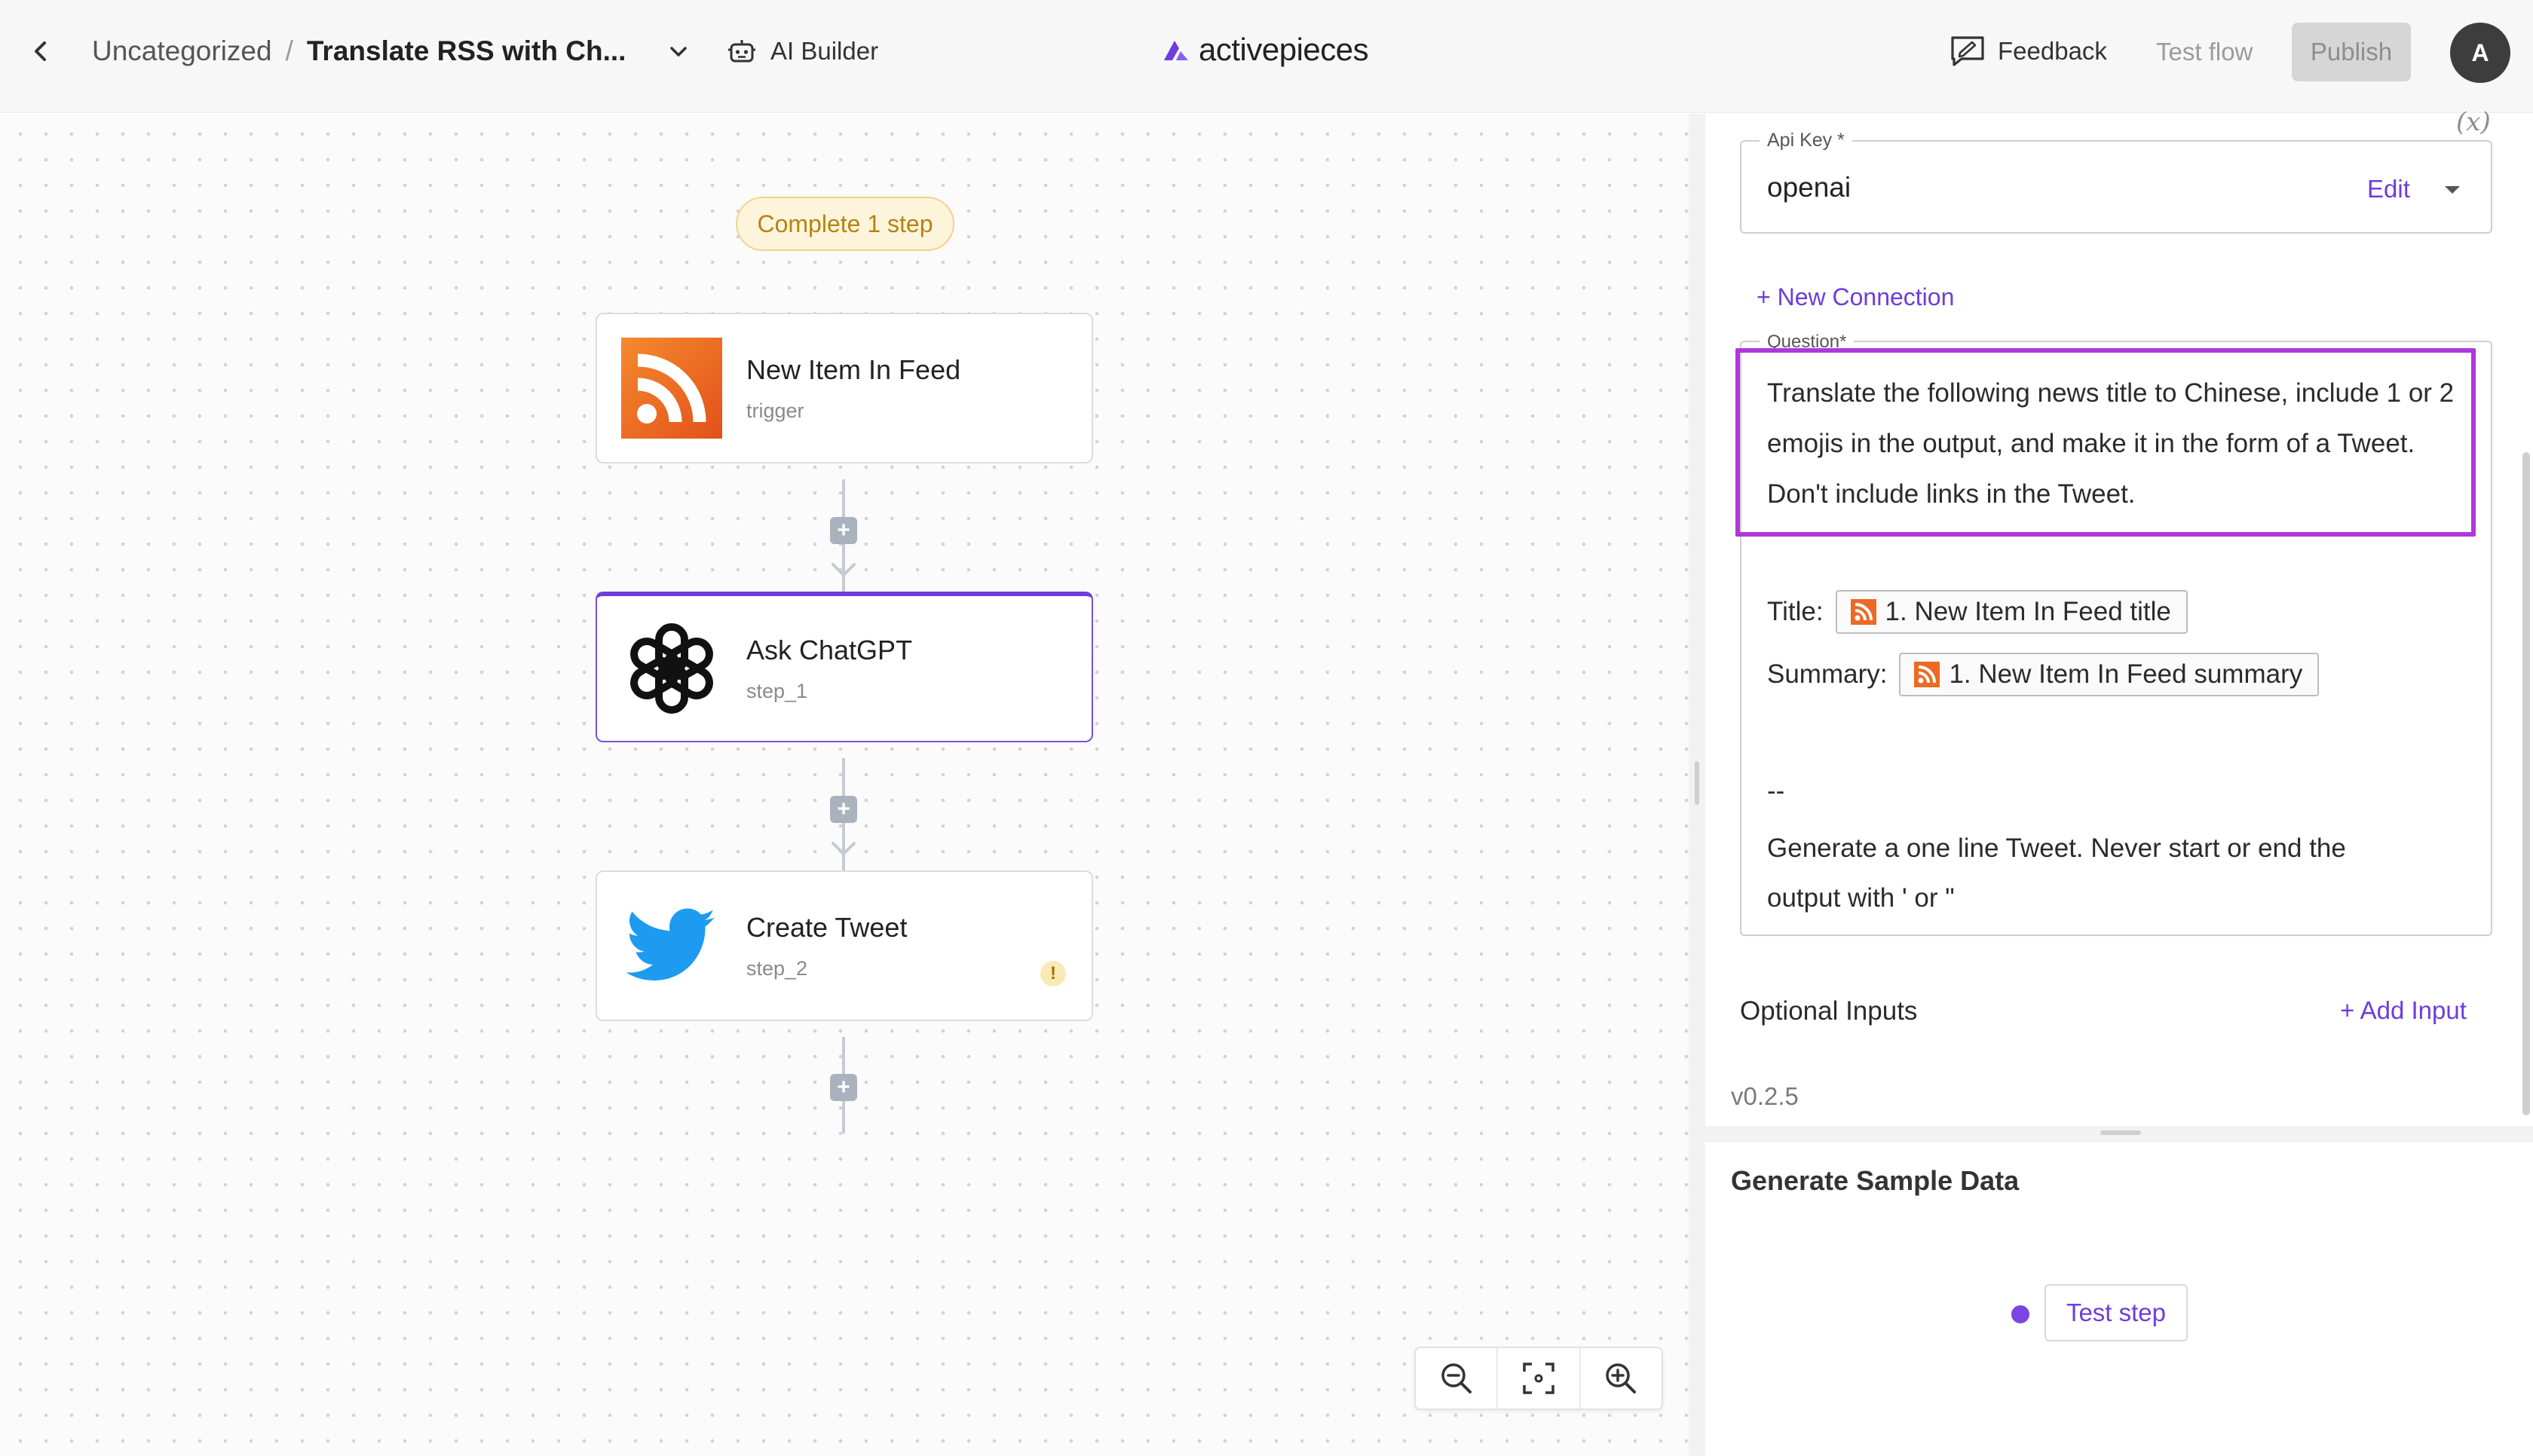  Describe the element at coordinates (1855, 297) in the screenshot. I see `new-connection-button: + New Connection` at that location.